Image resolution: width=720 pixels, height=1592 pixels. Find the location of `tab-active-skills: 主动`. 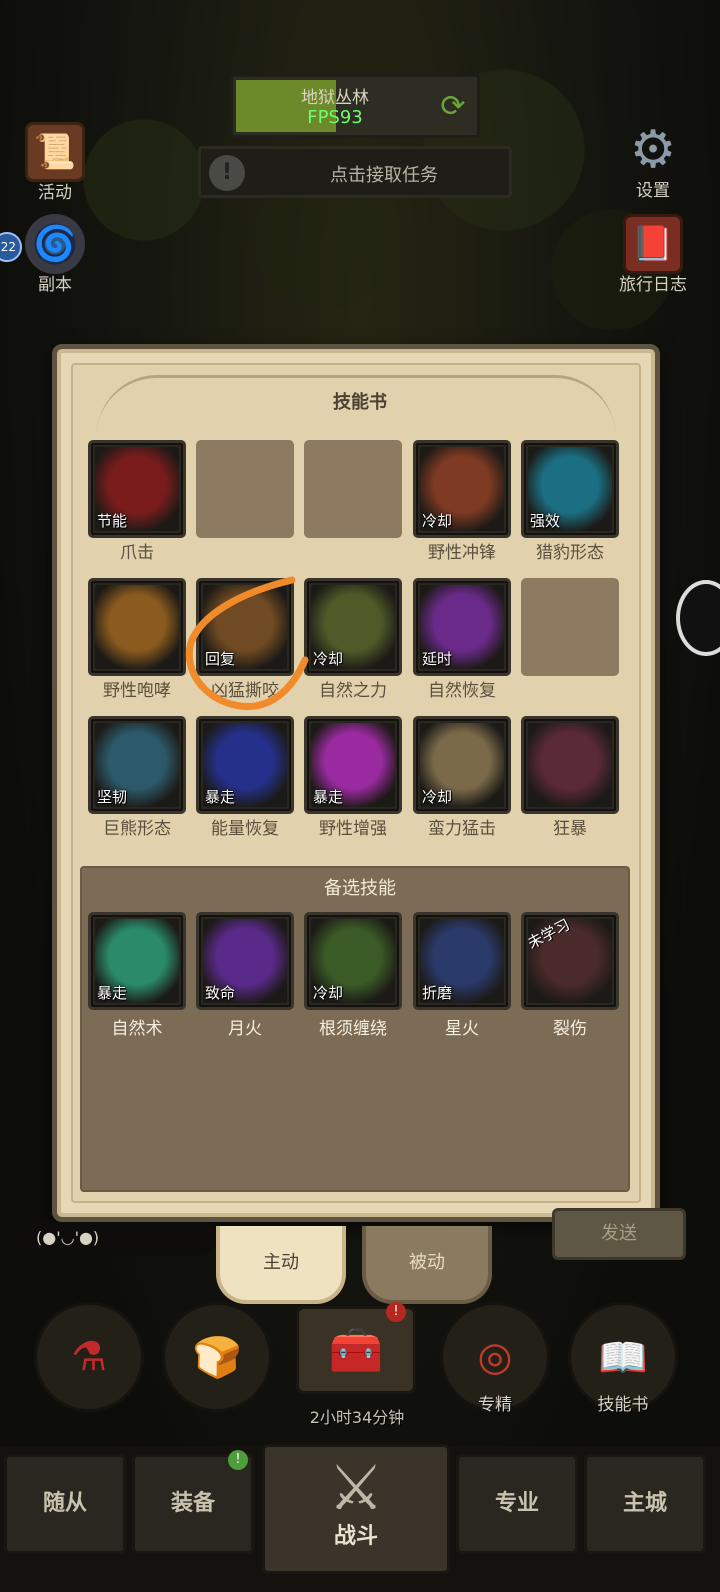

tab-active-skills: 主动 is located at coordinates (281, 1265).